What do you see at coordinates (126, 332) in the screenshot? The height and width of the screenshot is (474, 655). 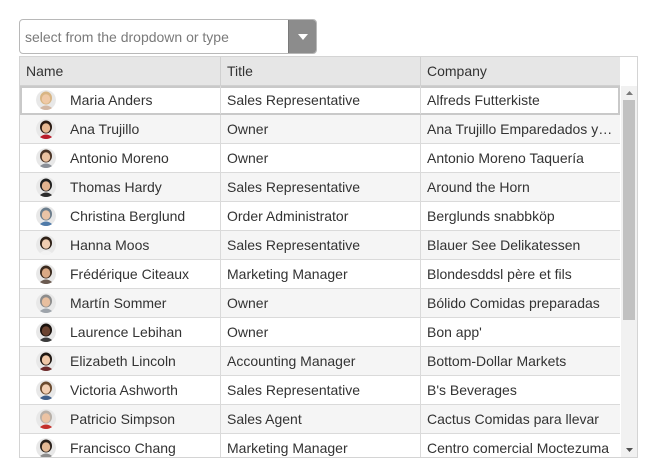 I see `name-text: Laurence Lebihan` at bounding box center [126, 332].